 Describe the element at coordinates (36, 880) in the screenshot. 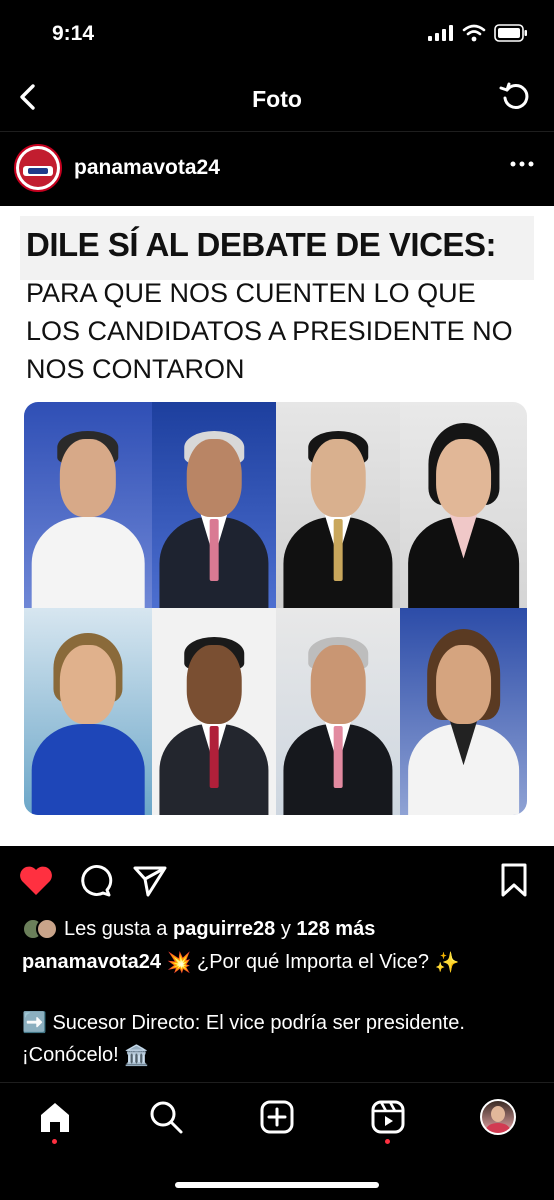

I see `heart-filled-icon` at that location.